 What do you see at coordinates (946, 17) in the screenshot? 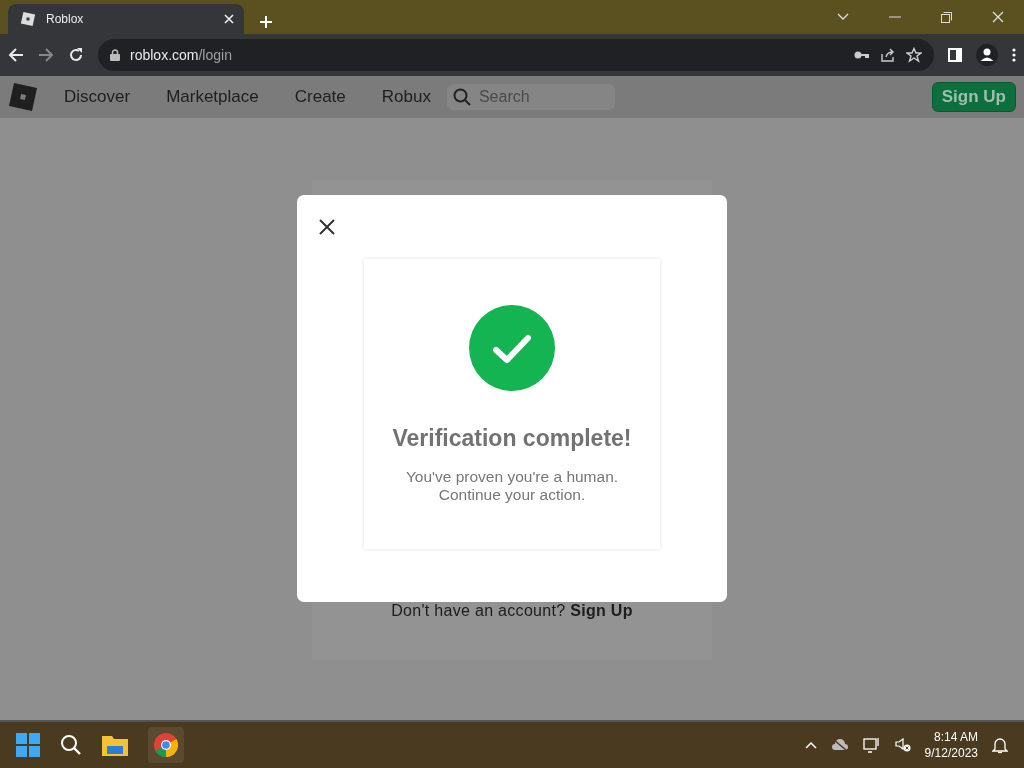
I see `restore-icon` at bounding box center [946, 17].